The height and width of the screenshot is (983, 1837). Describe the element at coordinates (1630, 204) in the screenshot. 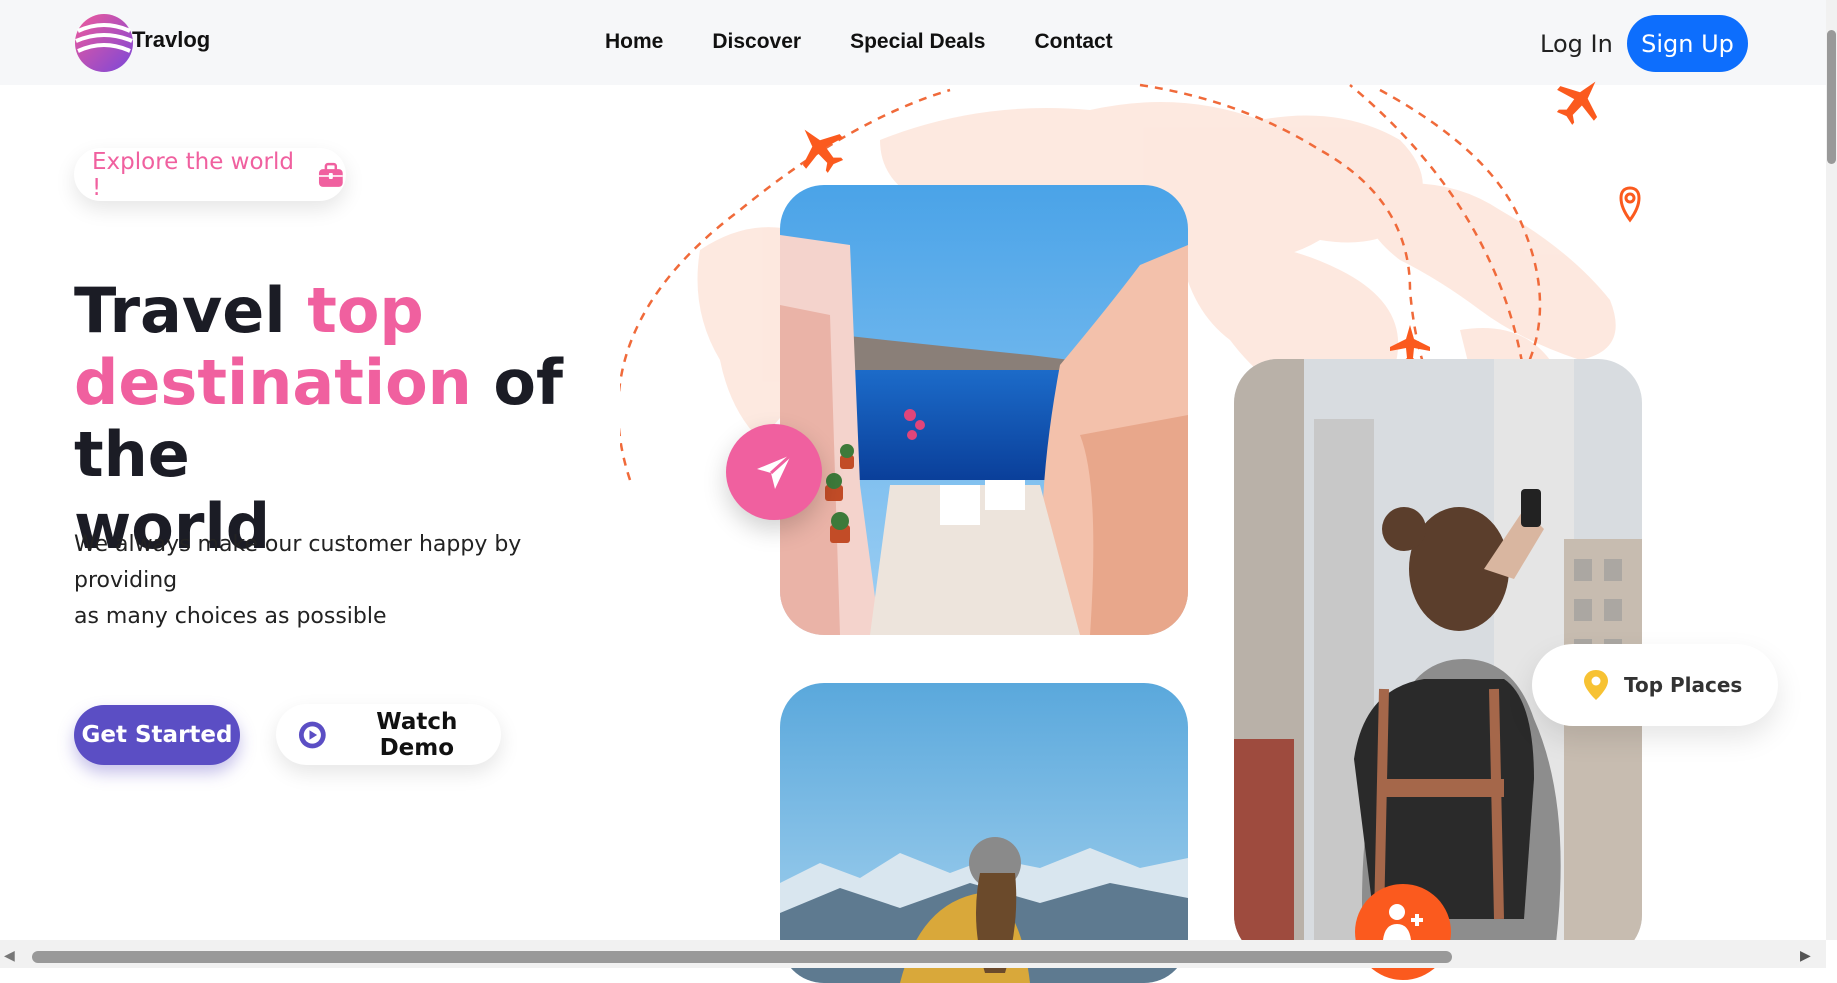

I see `location-icon` at that location.